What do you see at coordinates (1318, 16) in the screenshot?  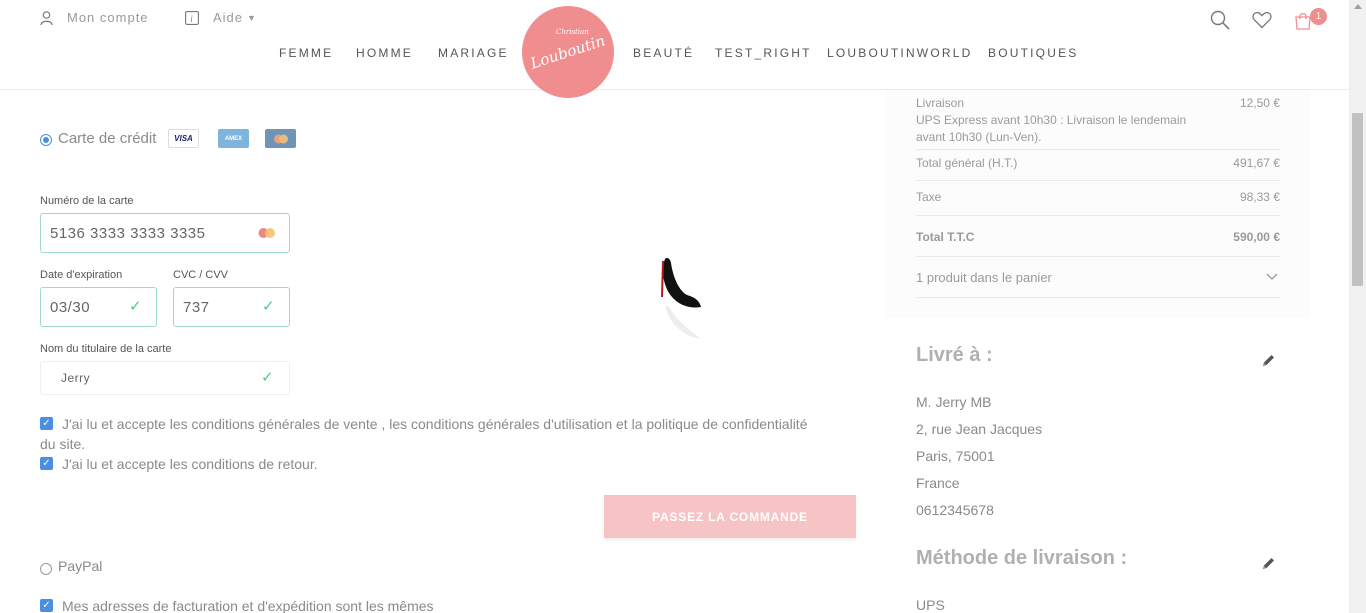 I see `cart-count-badge: 1` at bounding box center [1318, 16].